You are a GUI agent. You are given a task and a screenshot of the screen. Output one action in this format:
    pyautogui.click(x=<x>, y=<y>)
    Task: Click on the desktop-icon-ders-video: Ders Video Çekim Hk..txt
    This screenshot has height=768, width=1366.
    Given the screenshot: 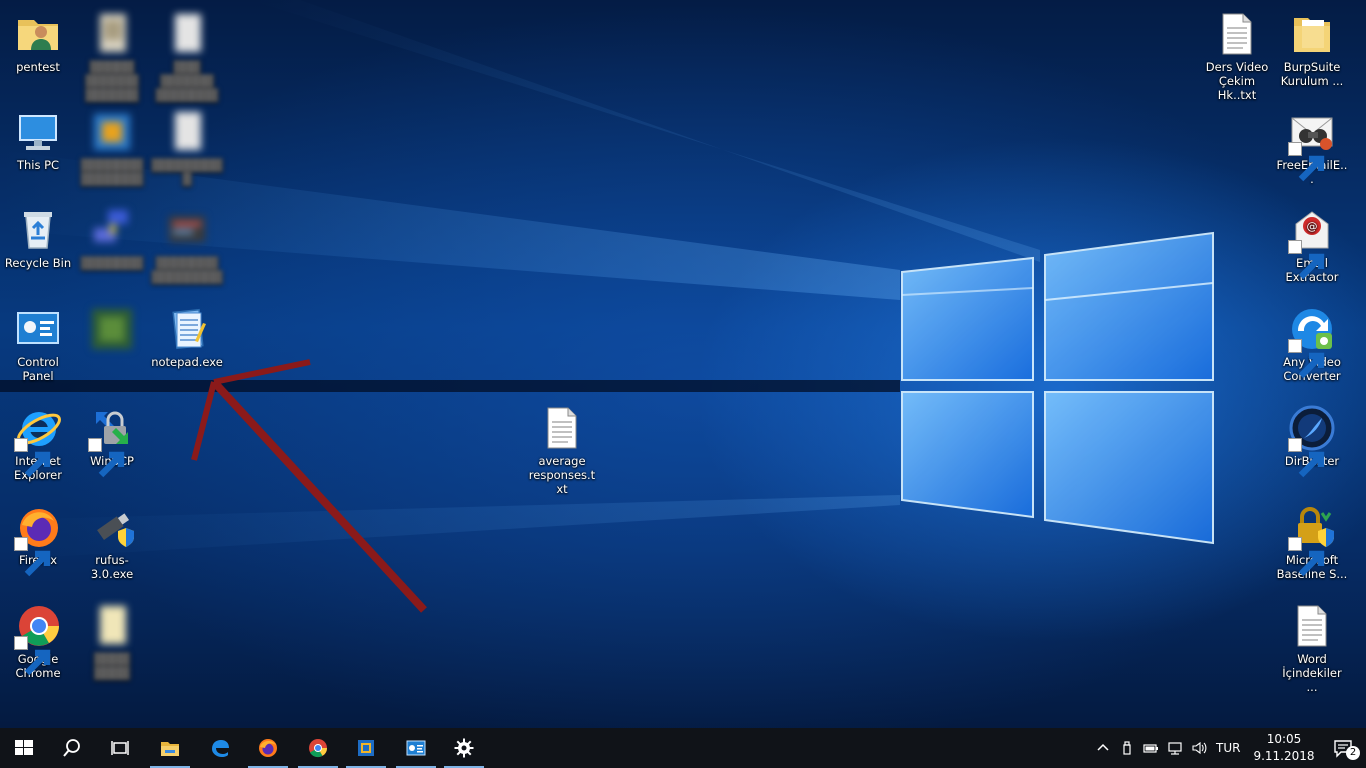 What is the action you would take?
    pyautogui.click(x=1237, y=56)
    